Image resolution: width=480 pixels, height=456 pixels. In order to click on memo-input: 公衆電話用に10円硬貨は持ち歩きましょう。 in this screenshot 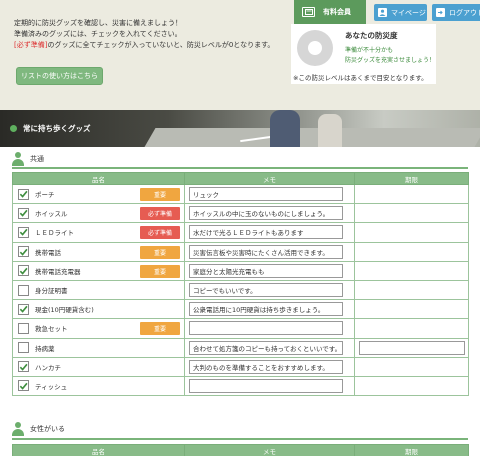, I will do `click(266, 309)`.